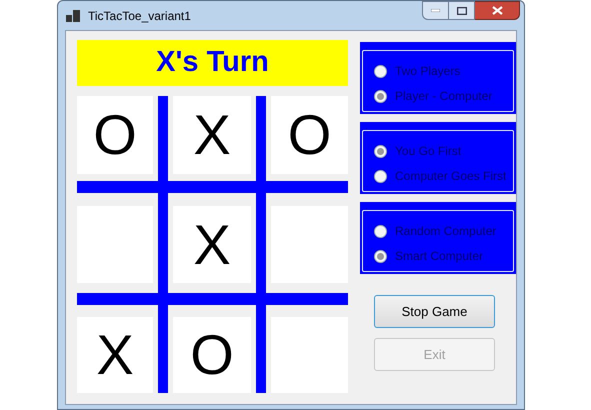 The width and height of the screenshot is (591, 410). I want to click on minimize-icon, so click(435, 10).